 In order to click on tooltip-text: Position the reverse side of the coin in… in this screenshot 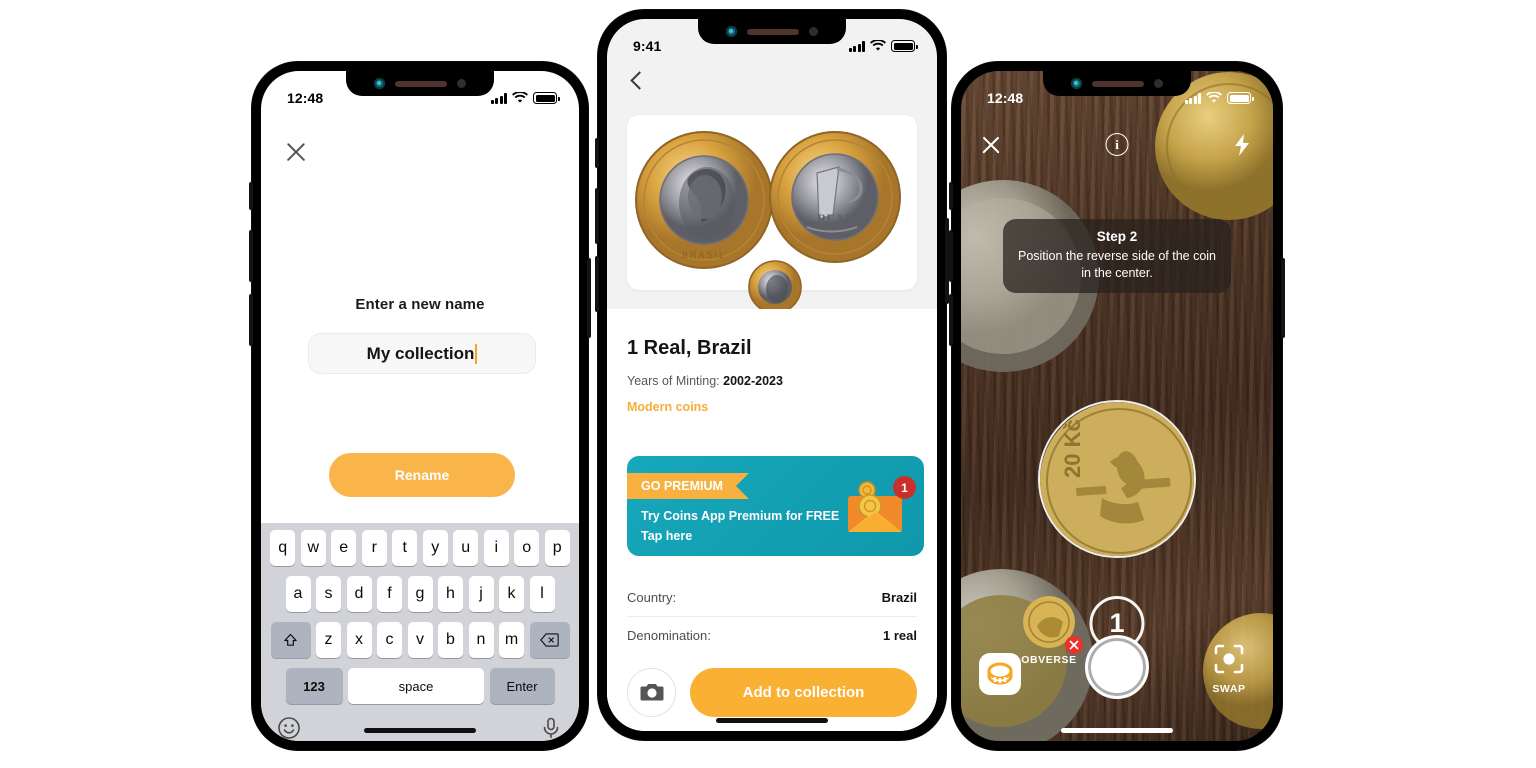, I will do `click(1117, 264)`.